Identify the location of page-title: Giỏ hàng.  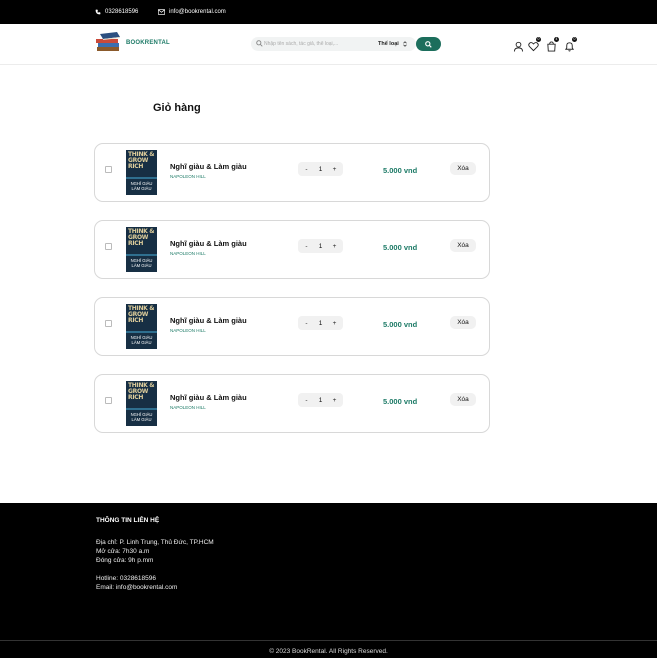
(177, 108).